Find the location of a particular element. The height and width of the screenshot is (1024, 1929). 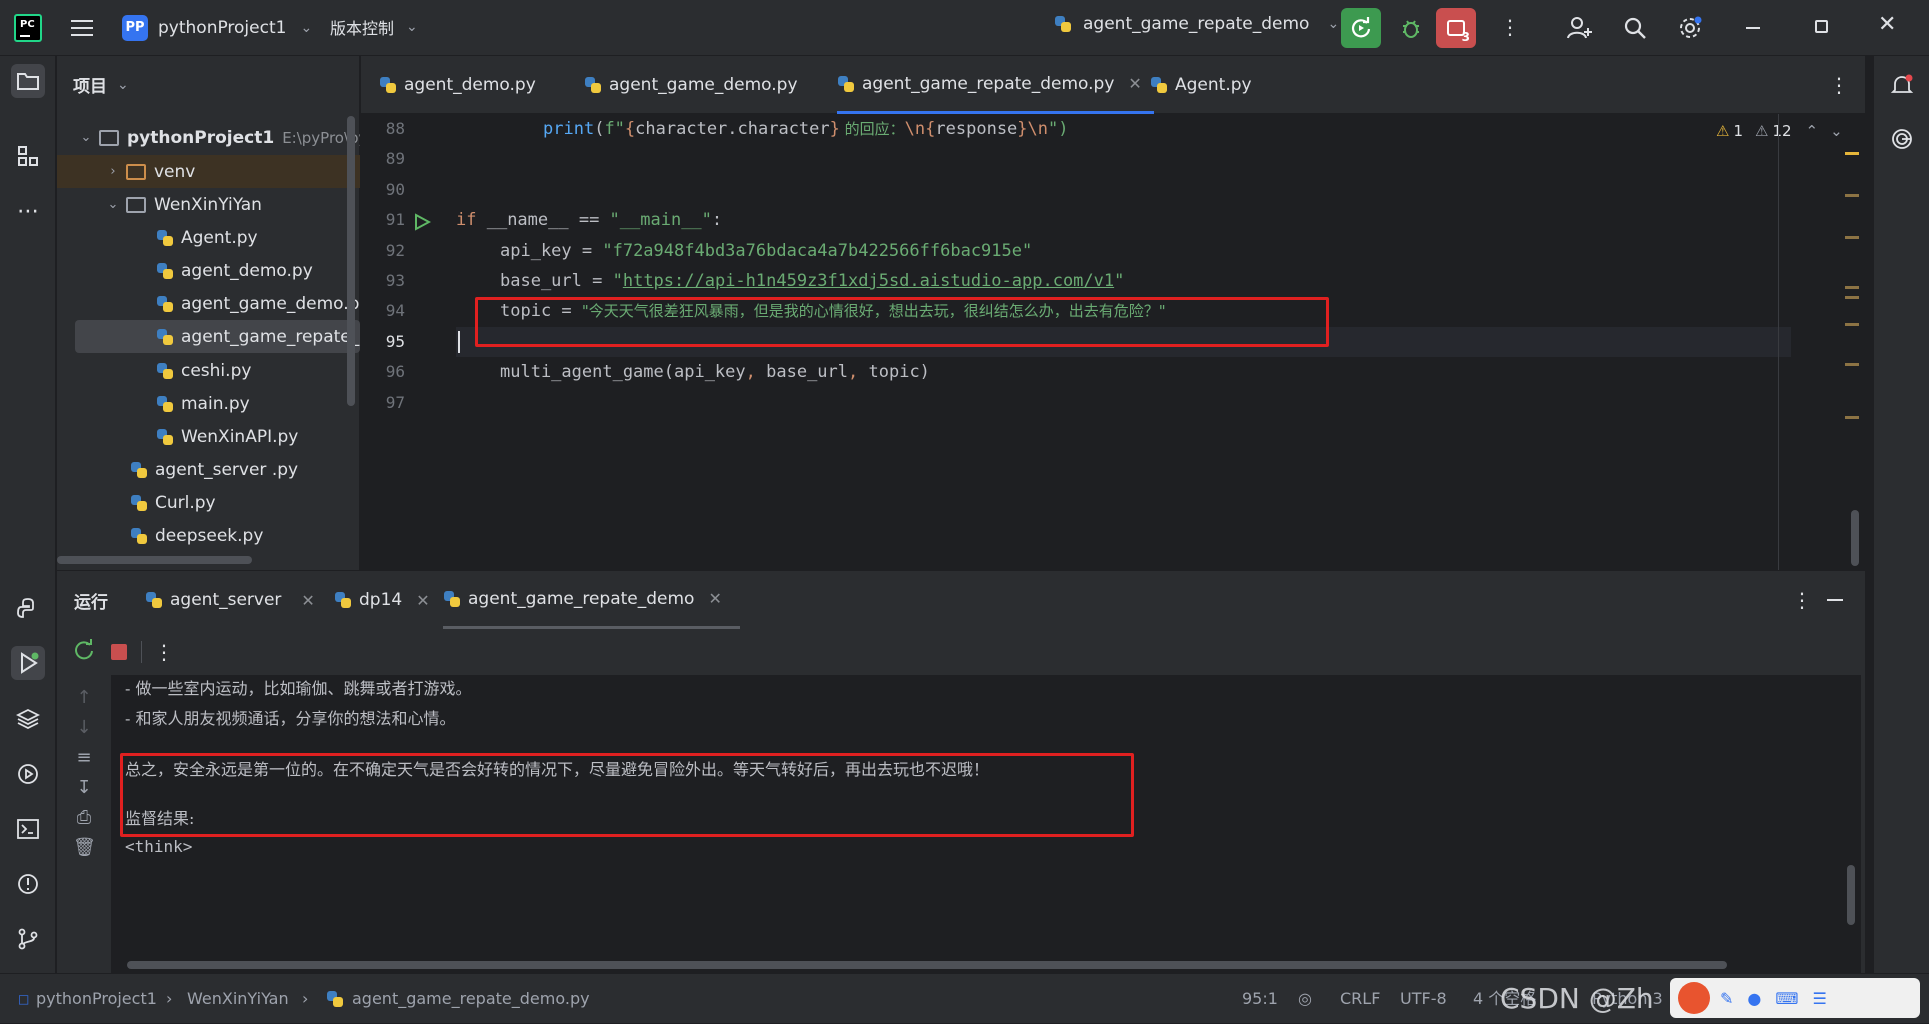

arrow-up-icon: ↑ is located at coordinates (84, 698).